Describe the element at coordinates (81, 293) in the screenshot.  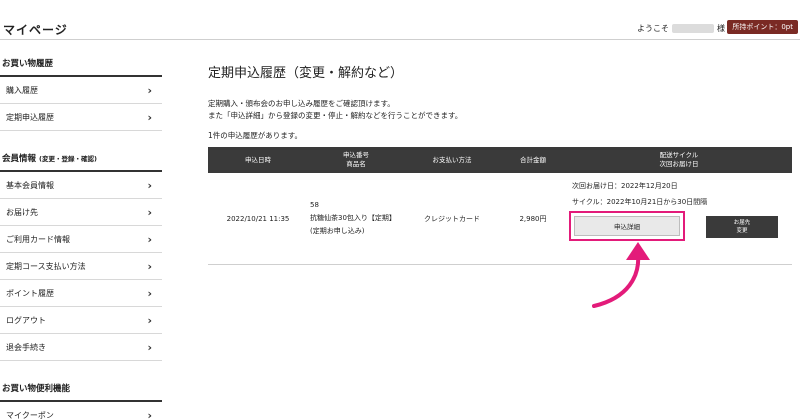
I see `sidebar-item-point-history: ポイント履歴 ›` at that location.